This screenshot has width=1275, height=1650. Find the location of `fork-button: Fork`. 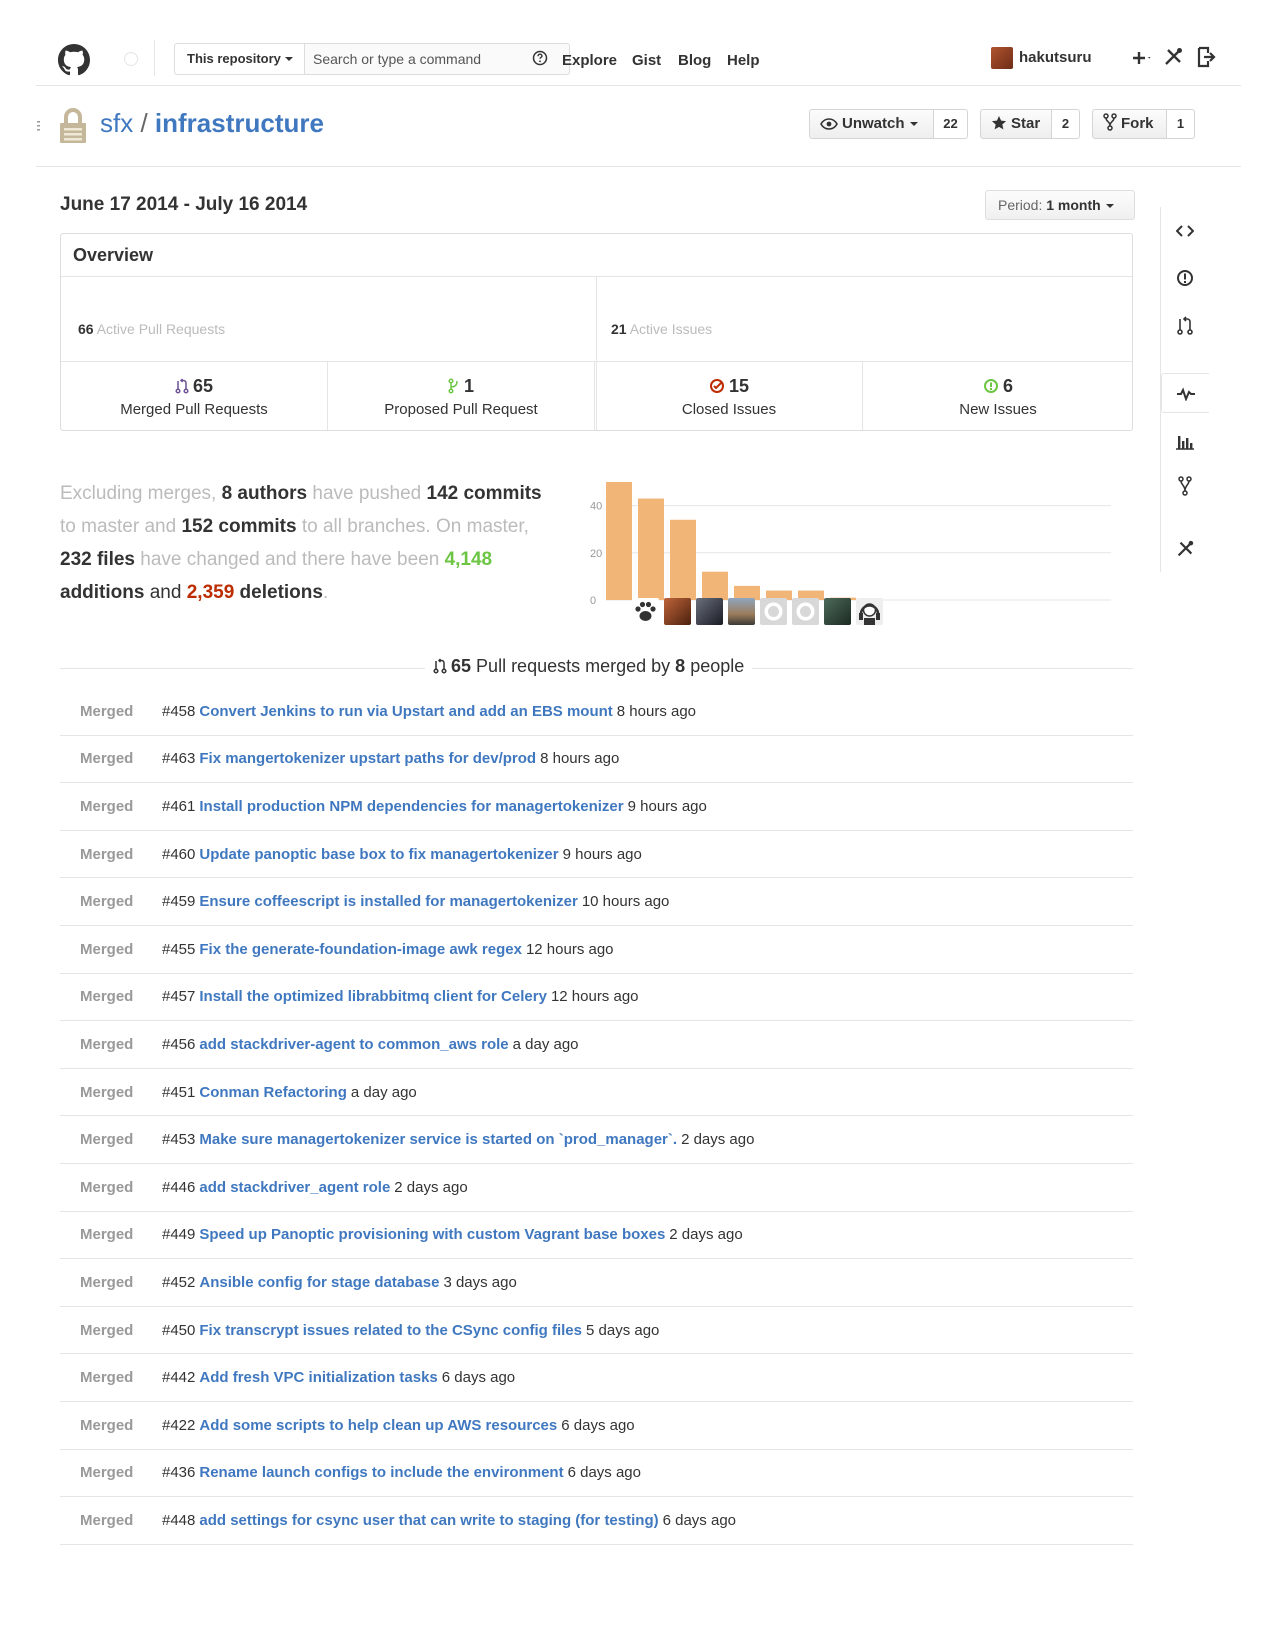

fork-button: Fork is located at coordinates (1129, 124).